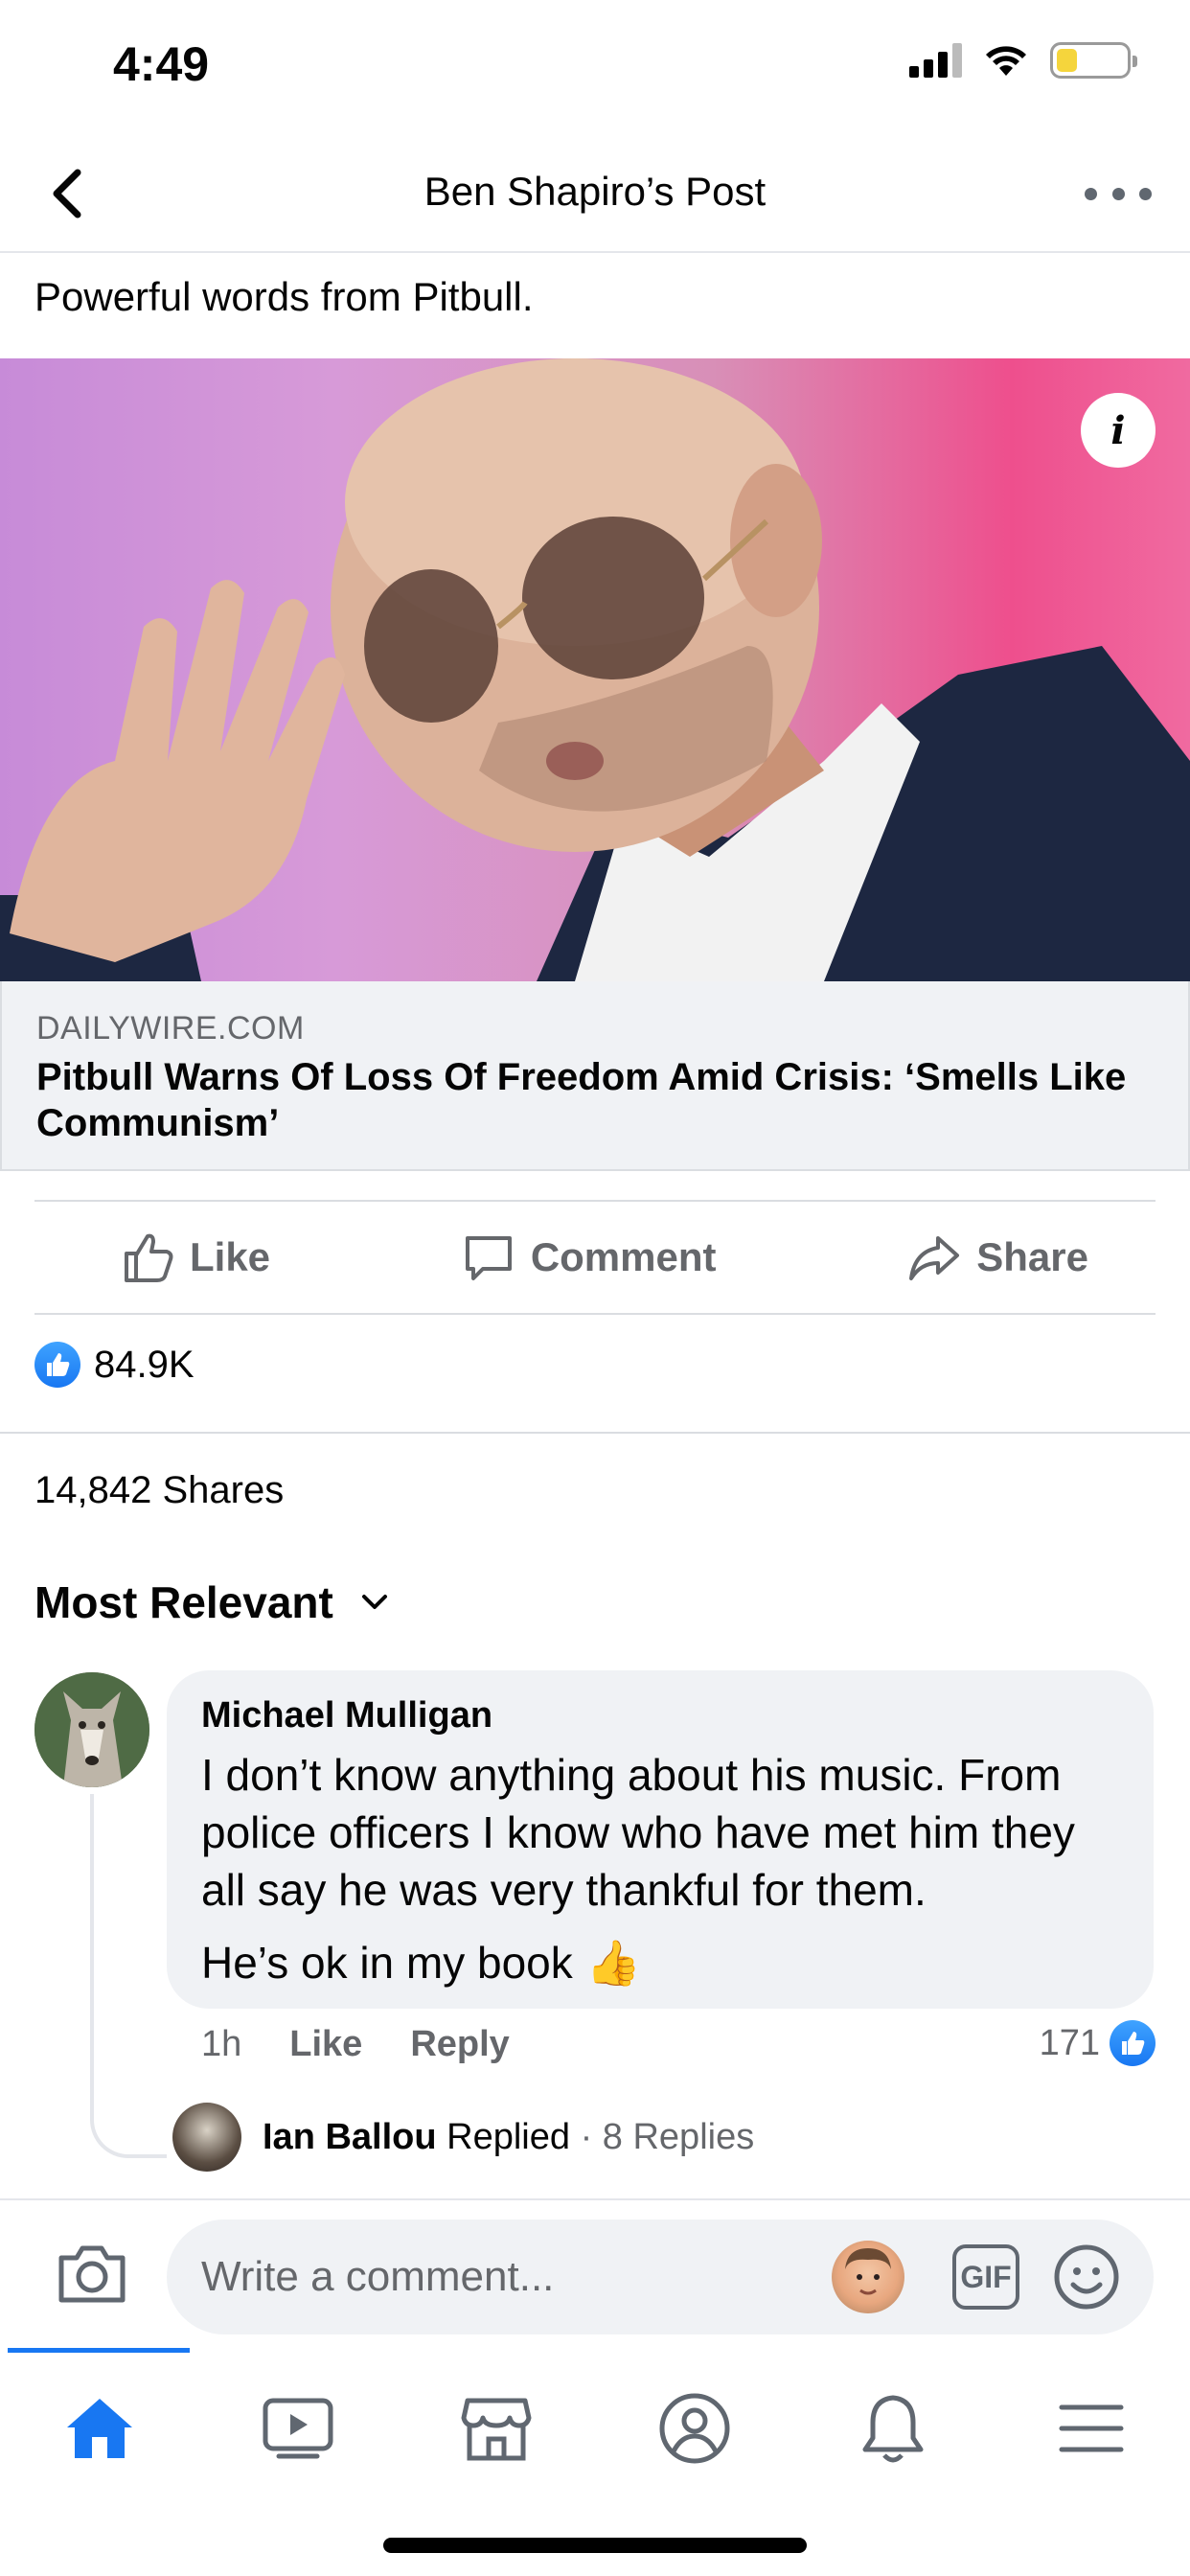 The width and height of the screenshot is (1190, 2576). Describe the element at coordinates (144, 1364) in the screenshot. I see `reaction-count: 84.9K` at that location.